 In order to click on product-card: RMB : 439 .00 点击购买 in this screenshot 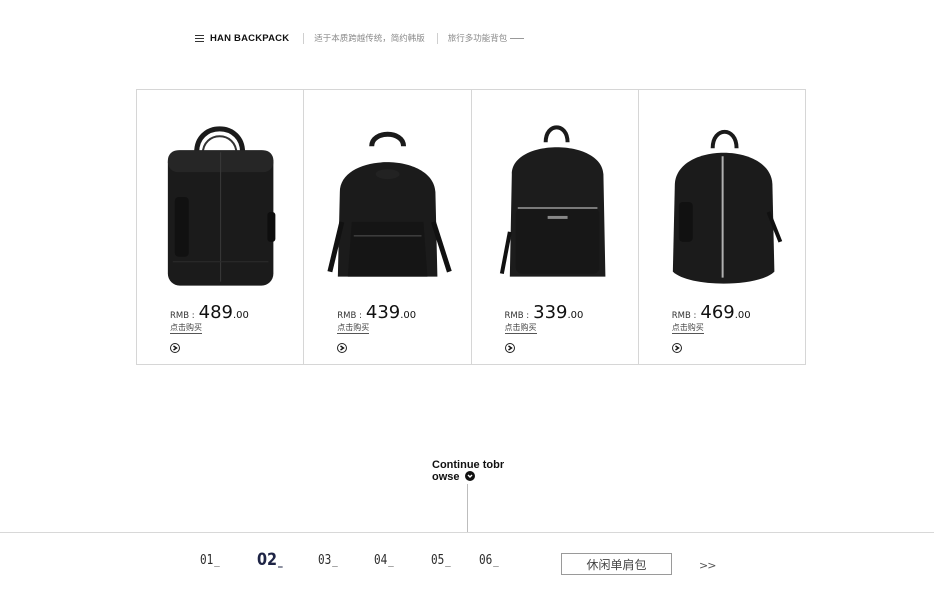, I will do `click(388, 227)`.